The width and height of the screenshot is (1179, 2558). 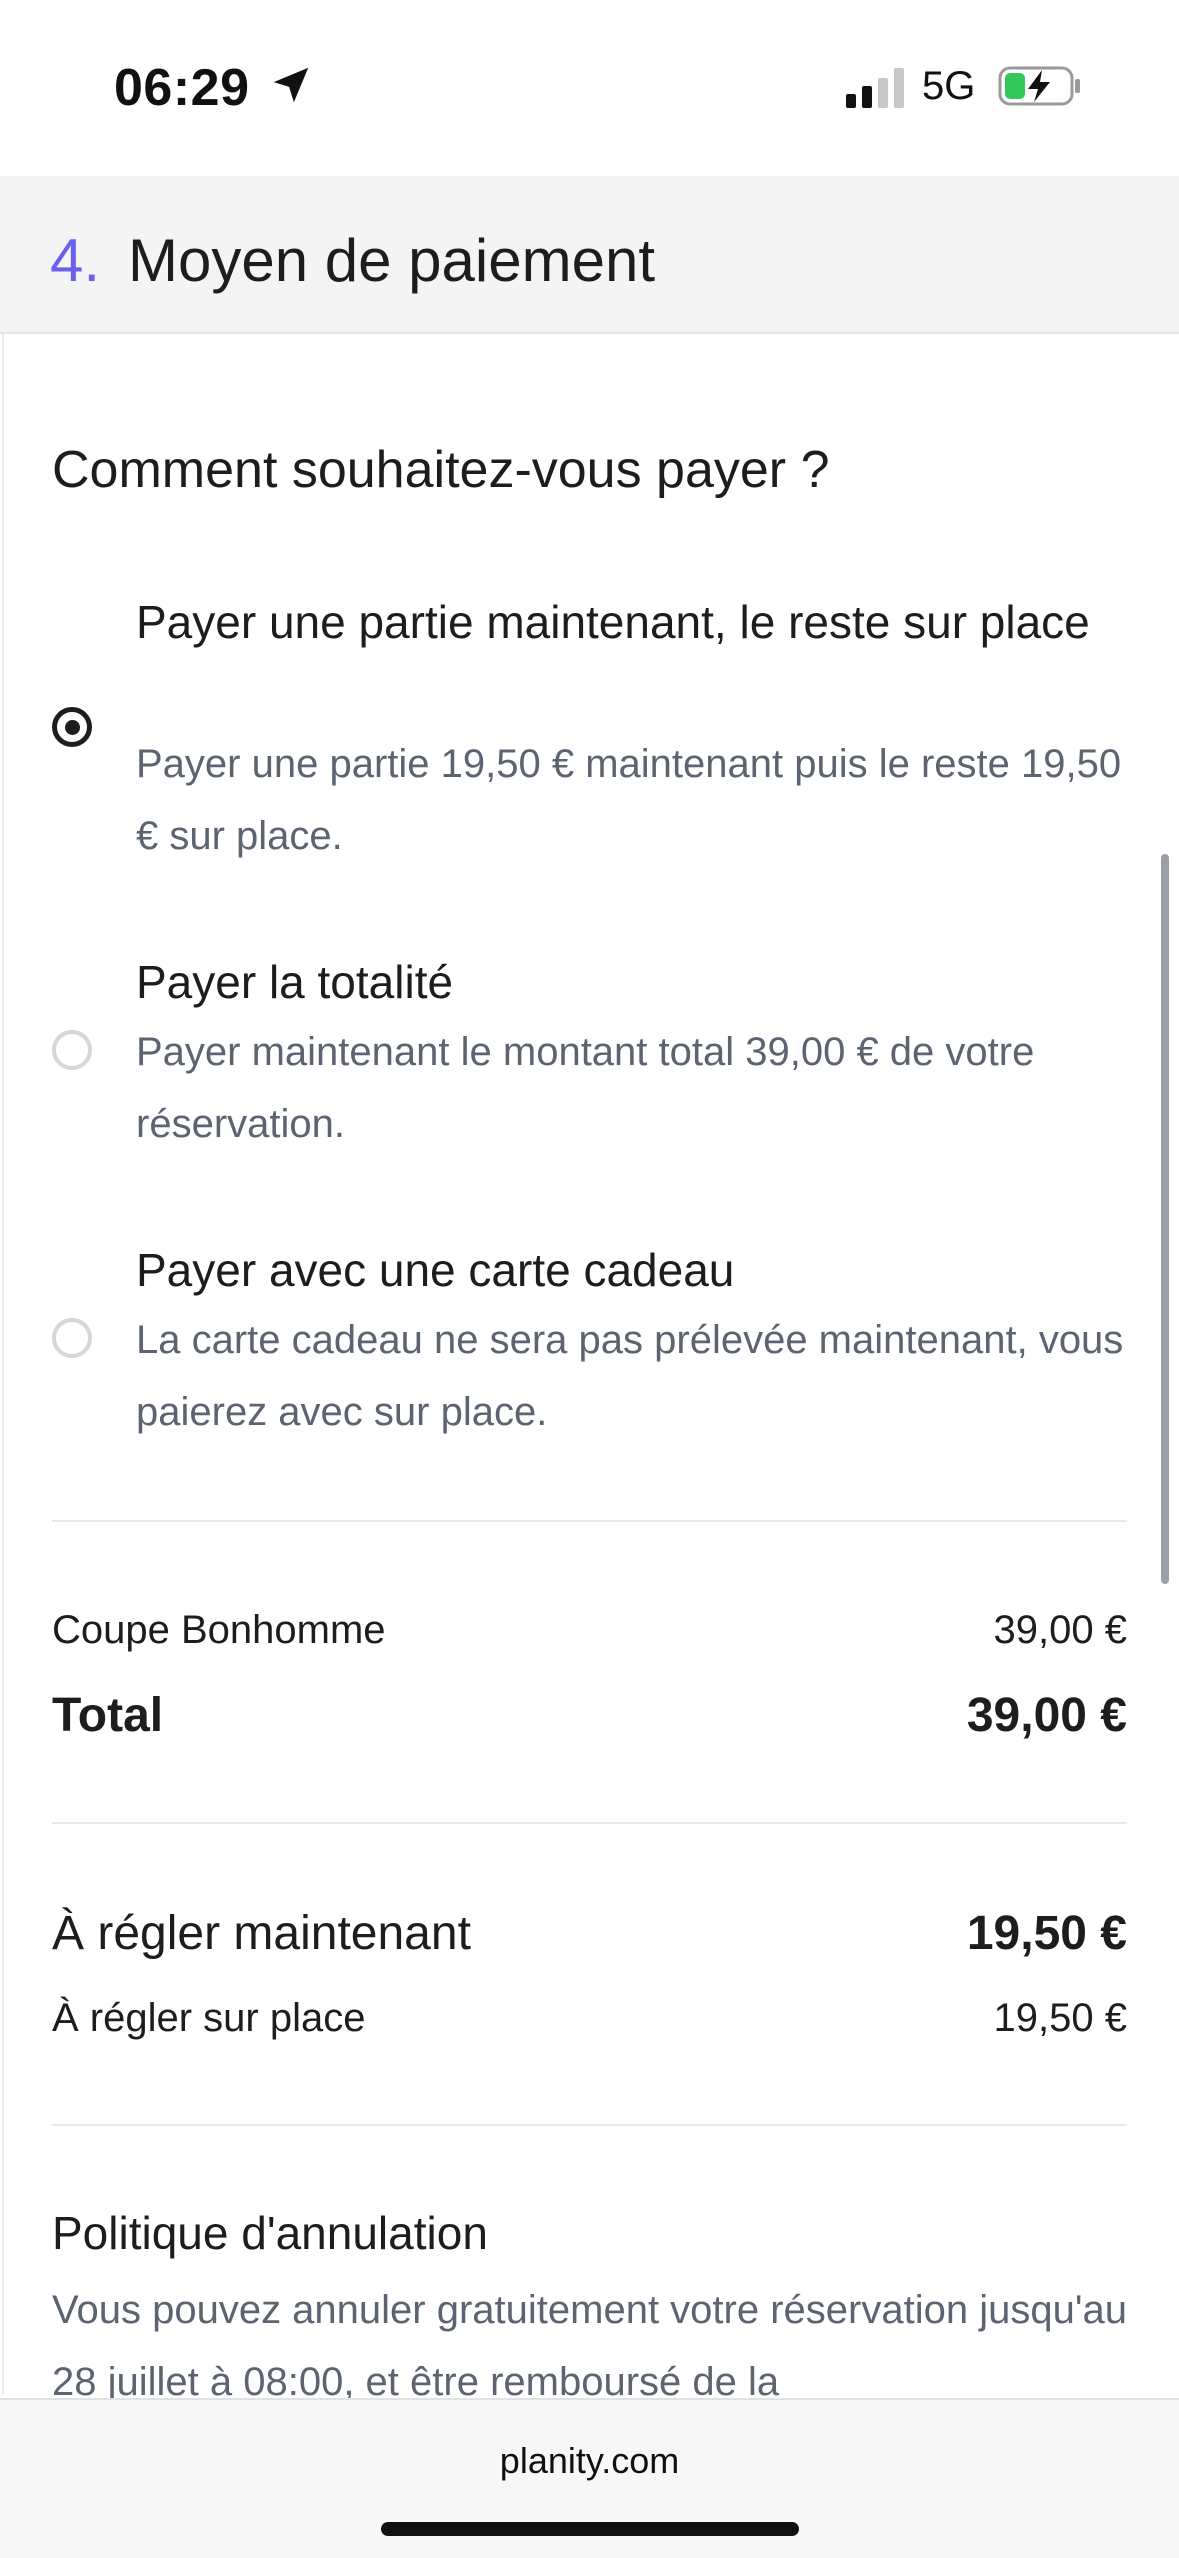 What do you see at coordinates (631, 1270) in the screenshot?
I see `option-title-gift: Payer avec une carte cadeau` at bounding box center [631, 1270].